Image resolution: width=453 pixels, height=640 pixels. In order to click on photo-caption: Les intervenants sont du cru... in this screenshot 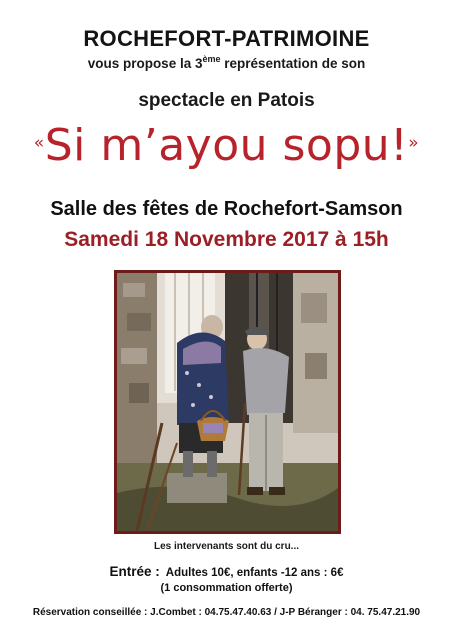, I will do `click(226, 546)`.